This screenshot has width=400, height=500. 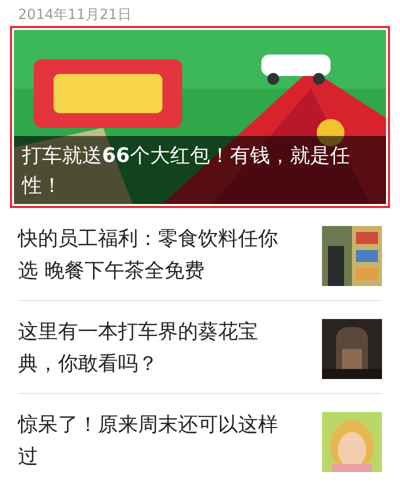 What do you see at coordinates (200, 170) in the screenshot?
I see `article-caption: 打车就送66个大红包！有钱，就是任性！` at bounding box center [200, 170].